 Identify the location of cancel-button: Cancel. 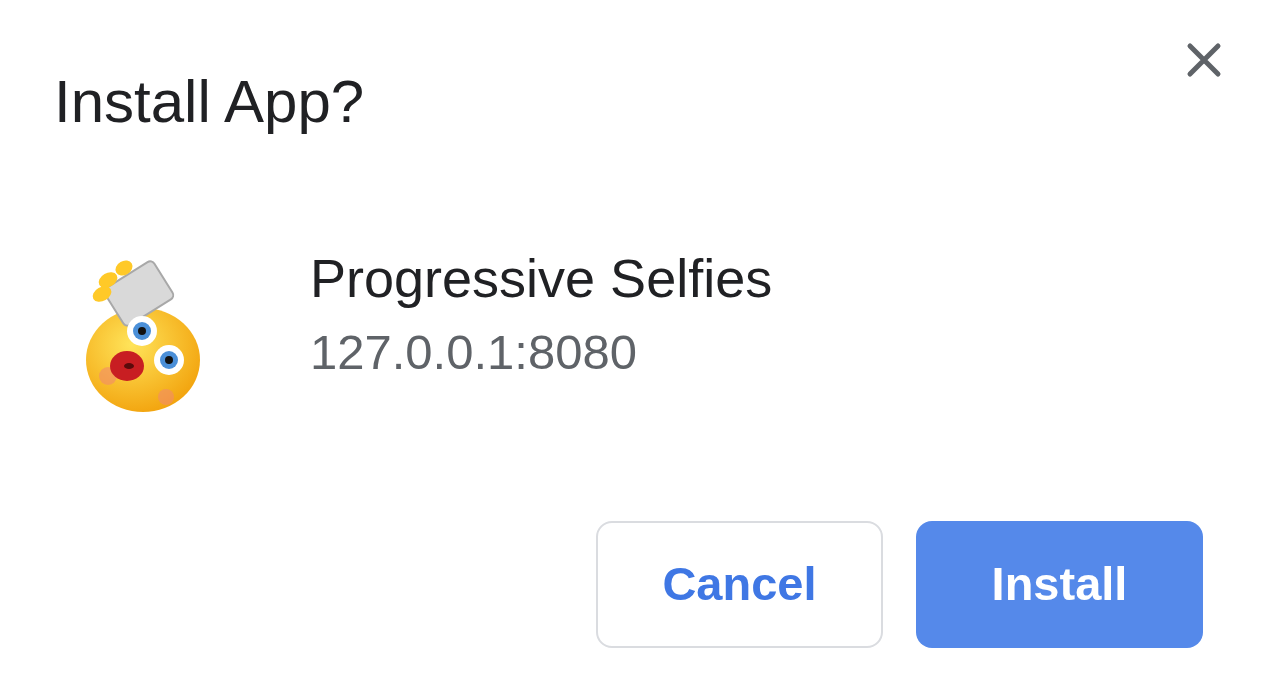
(739, 584).